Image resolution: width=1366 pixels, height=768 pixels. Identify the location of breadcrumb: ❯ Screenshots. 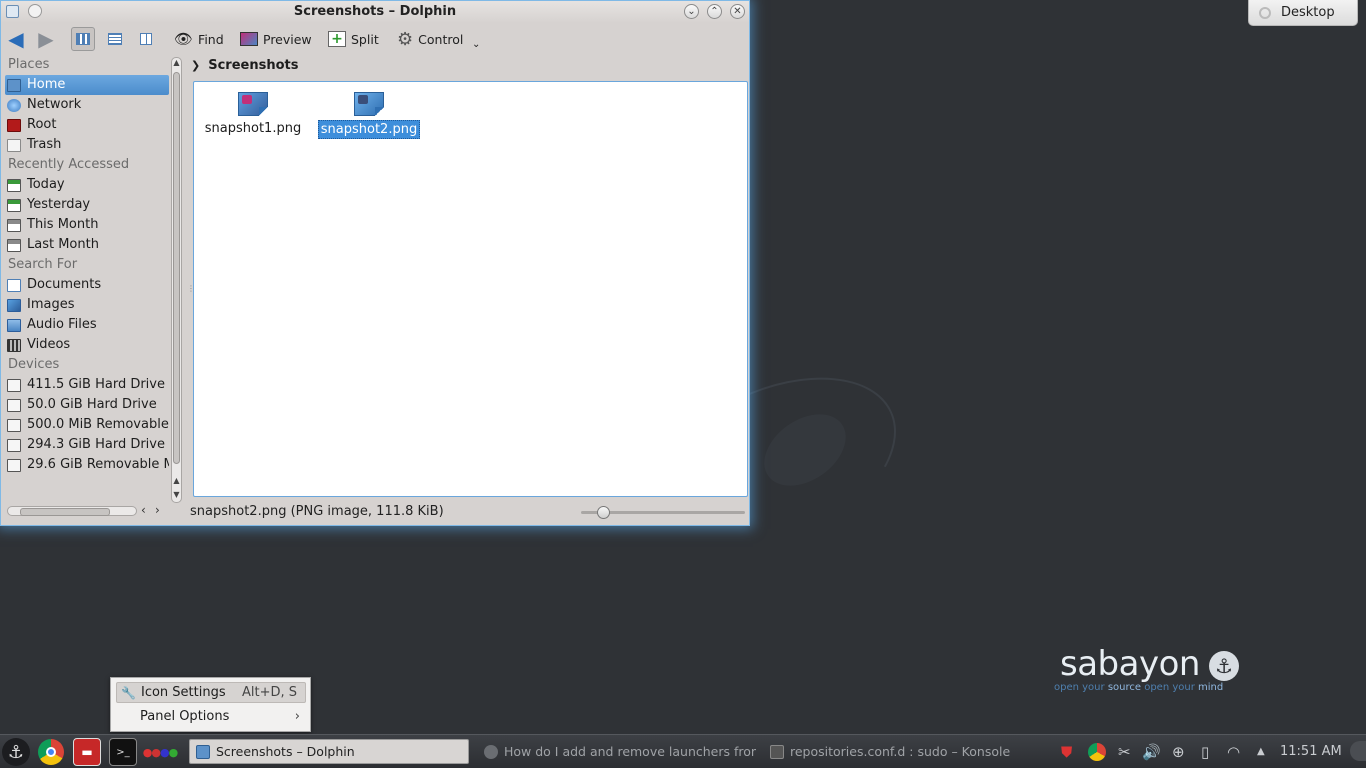
(244, 65).